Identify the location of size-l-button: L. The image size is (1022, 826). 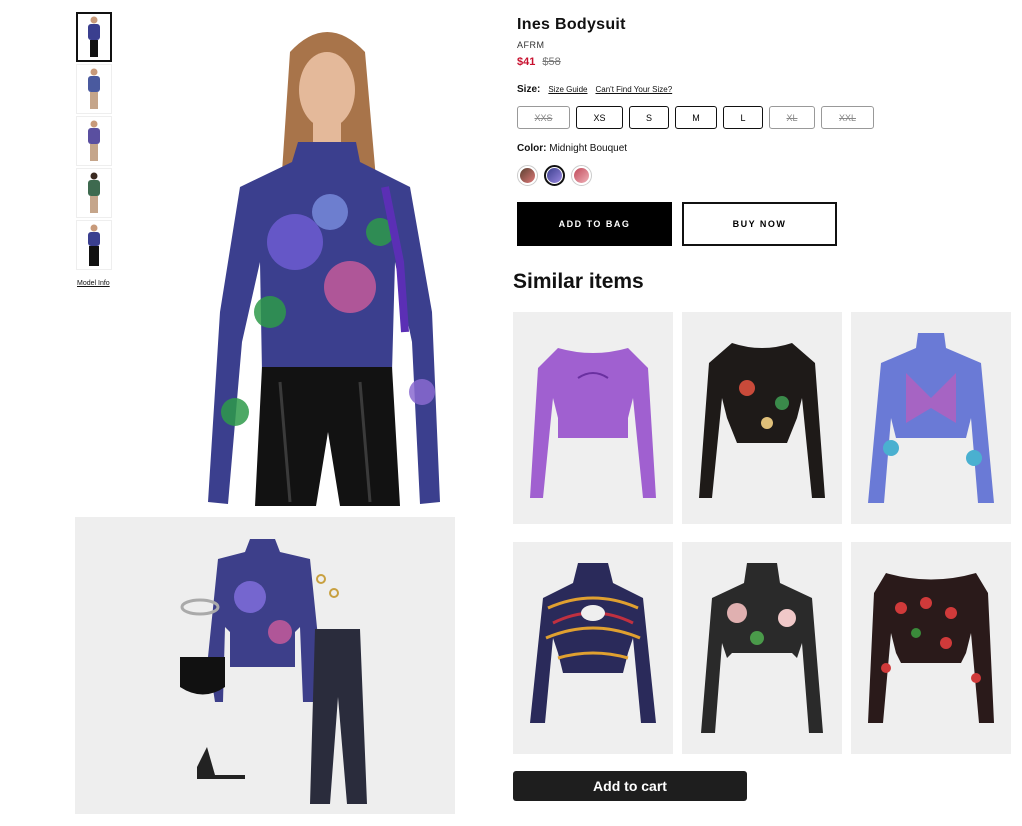
(743, 117).